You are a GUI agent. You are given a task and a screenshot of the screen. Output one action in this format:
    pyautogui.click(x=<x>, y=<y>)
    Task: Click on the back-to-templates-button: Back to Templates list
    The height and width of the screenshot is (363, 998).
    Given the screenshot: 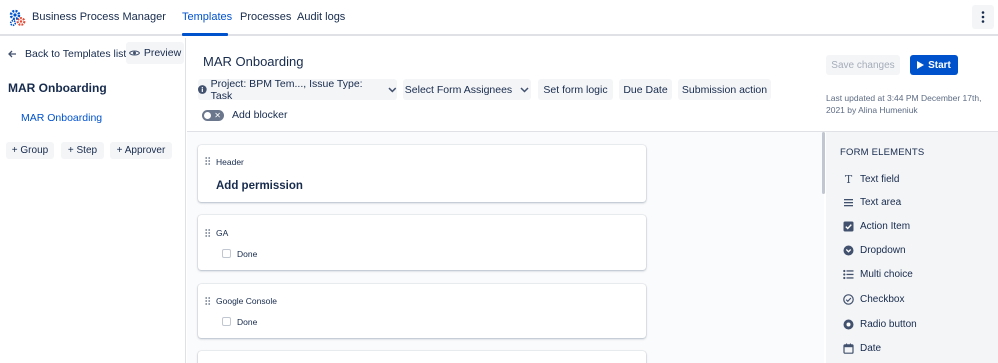 What is the action you would take?
    pyautogui.click(x=66, y=54)
    